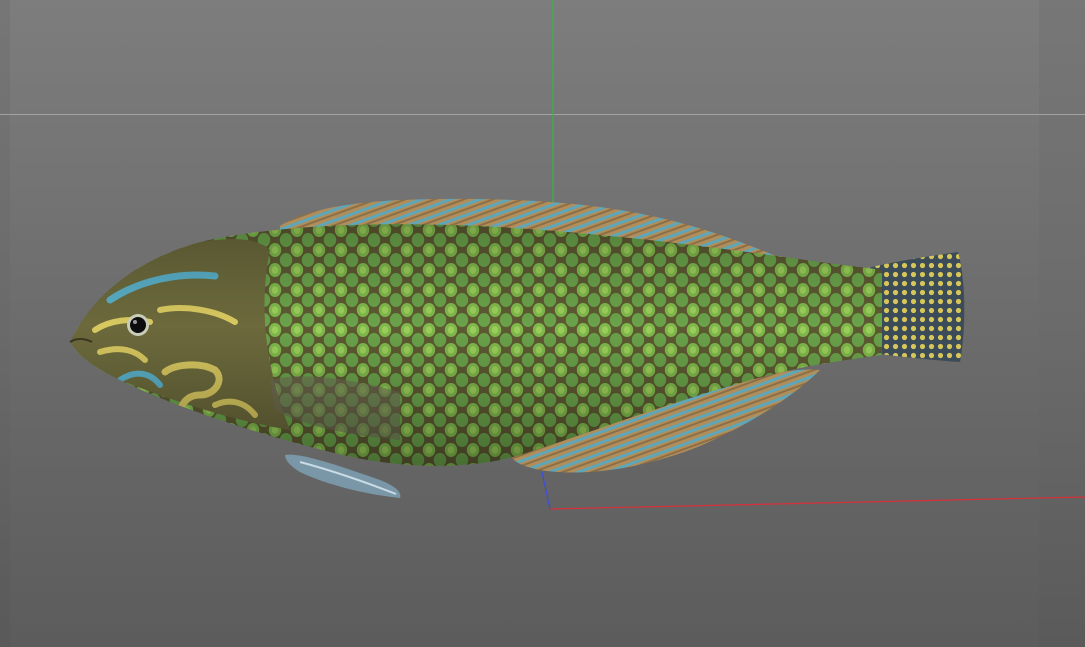  What do you see at coordinates (817, 503) in the screenshot?
I see `x-axis-line` at bounding box center [817, 503].